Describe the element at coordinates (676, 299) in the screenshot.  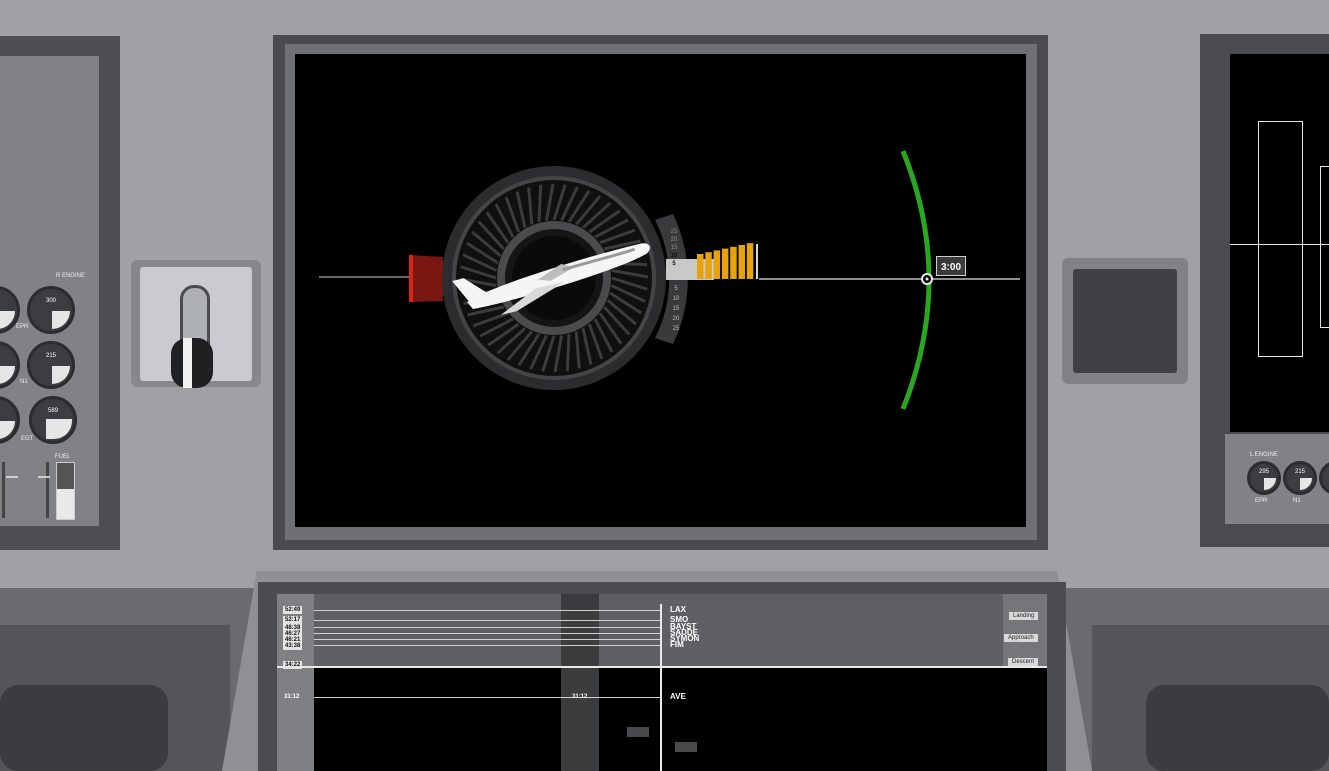
I see `scale-bottom-10: 10` at that location.